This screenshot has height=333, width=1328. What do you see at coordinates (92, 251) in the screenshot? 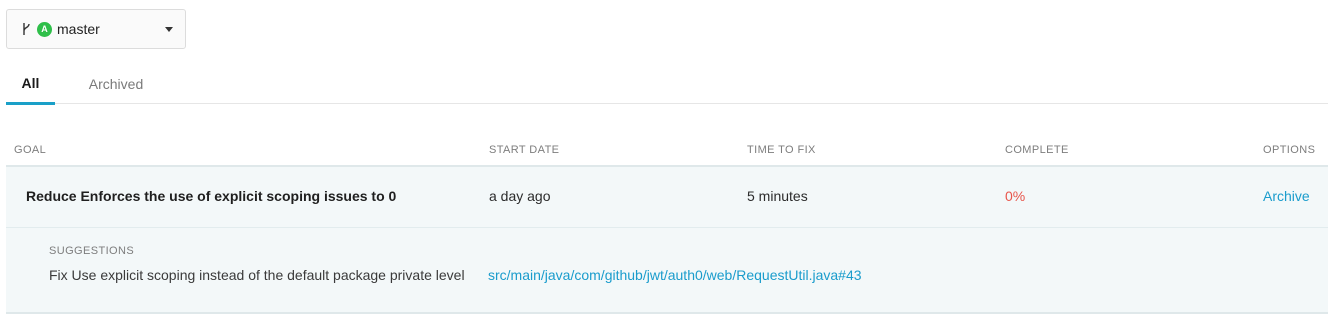
I see `suggestions-label: SUGGESTIONS` at bounding box center [92, 251].